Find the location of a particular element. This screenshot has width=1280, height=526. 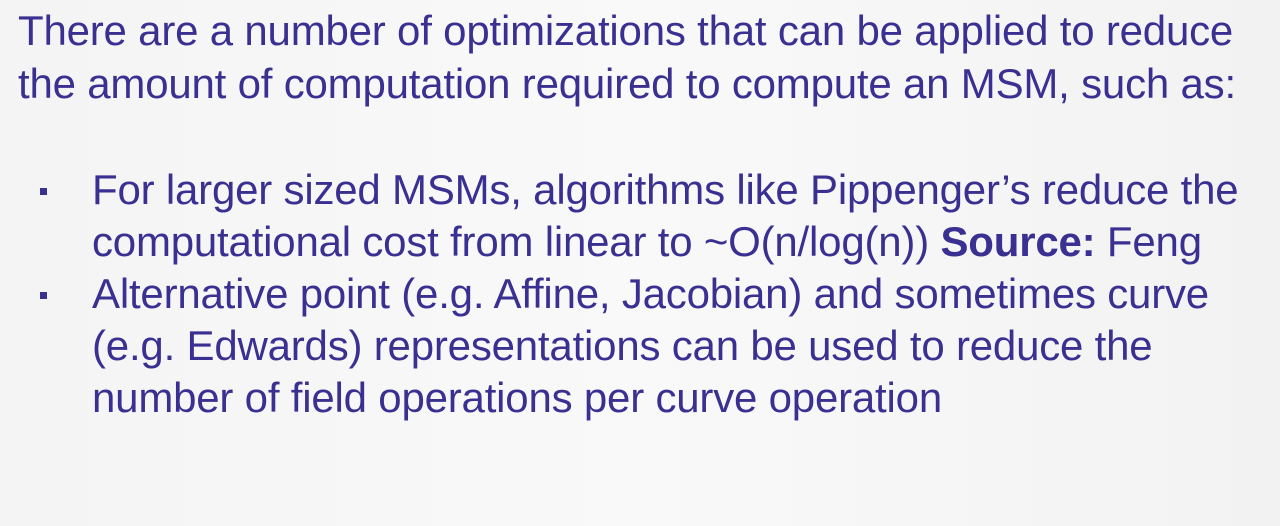

source-value: Feng is located at coordinates (1148, 241).